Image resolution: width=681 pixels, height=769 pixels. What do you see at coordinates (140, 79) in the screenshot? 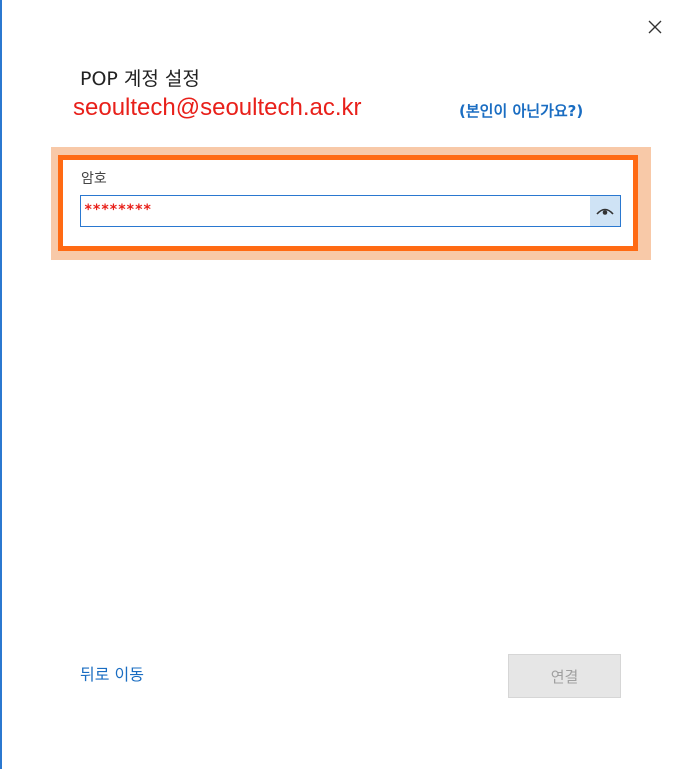
I see `dialog-title: POP 계정 설정` at bounding box center [140, 79].